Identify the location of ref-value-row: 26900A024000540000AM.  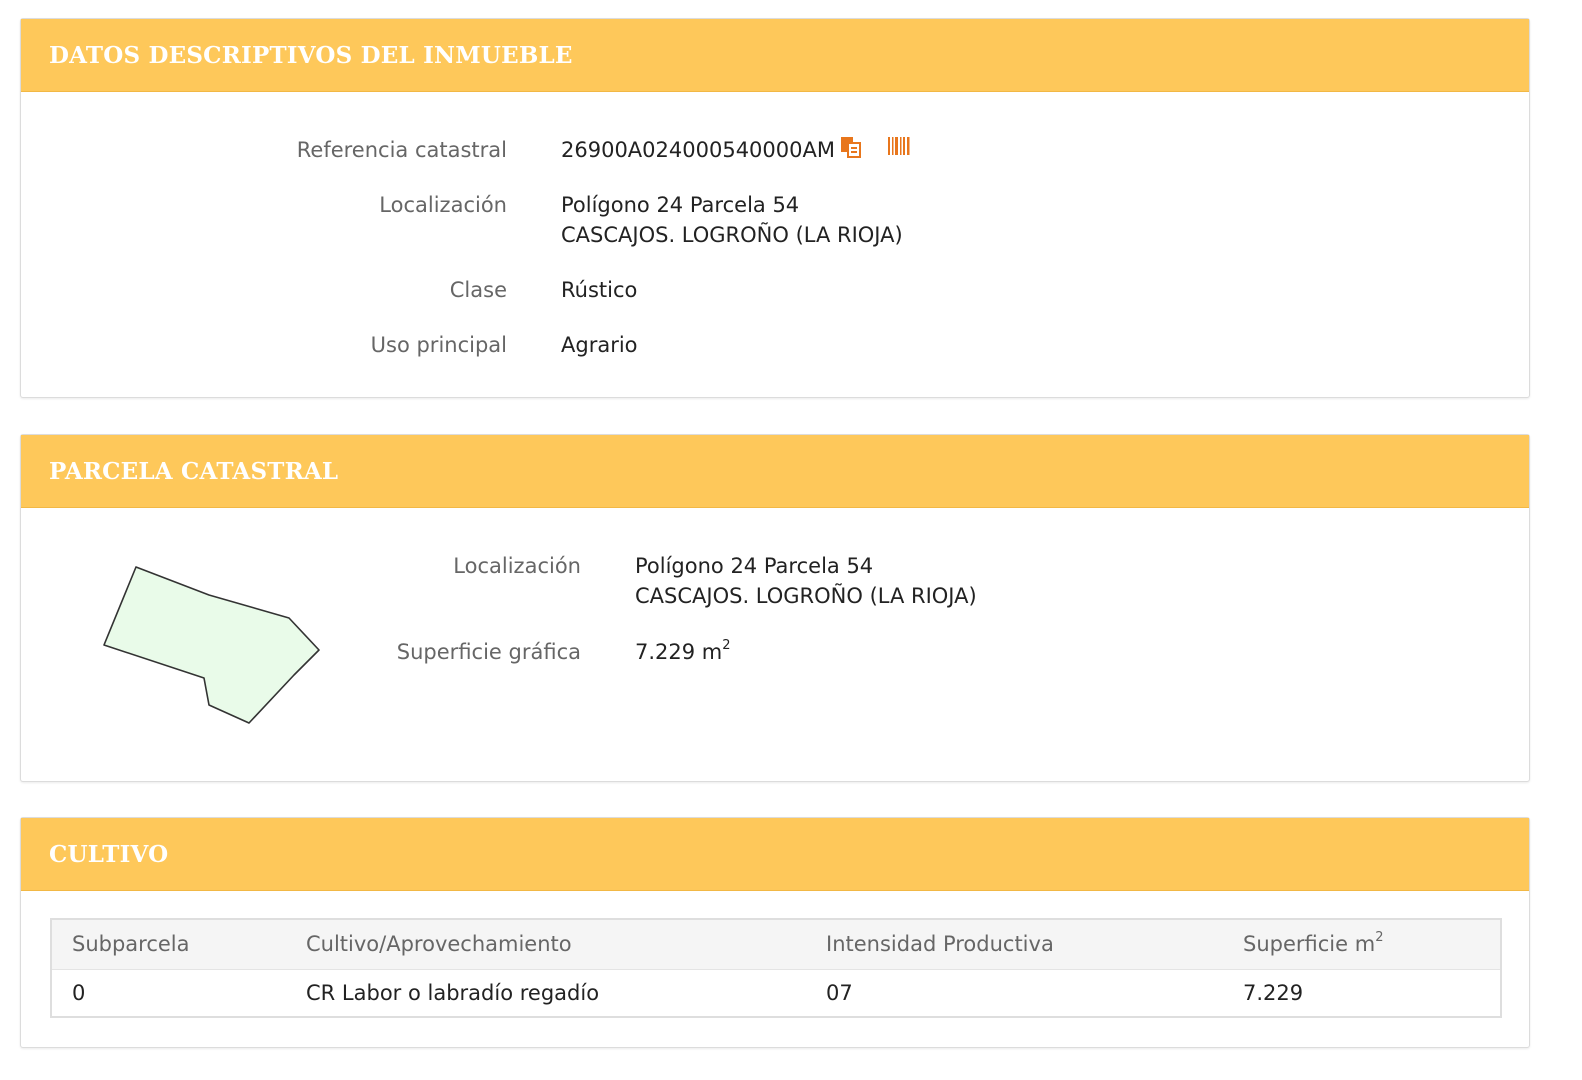
(736, 151).